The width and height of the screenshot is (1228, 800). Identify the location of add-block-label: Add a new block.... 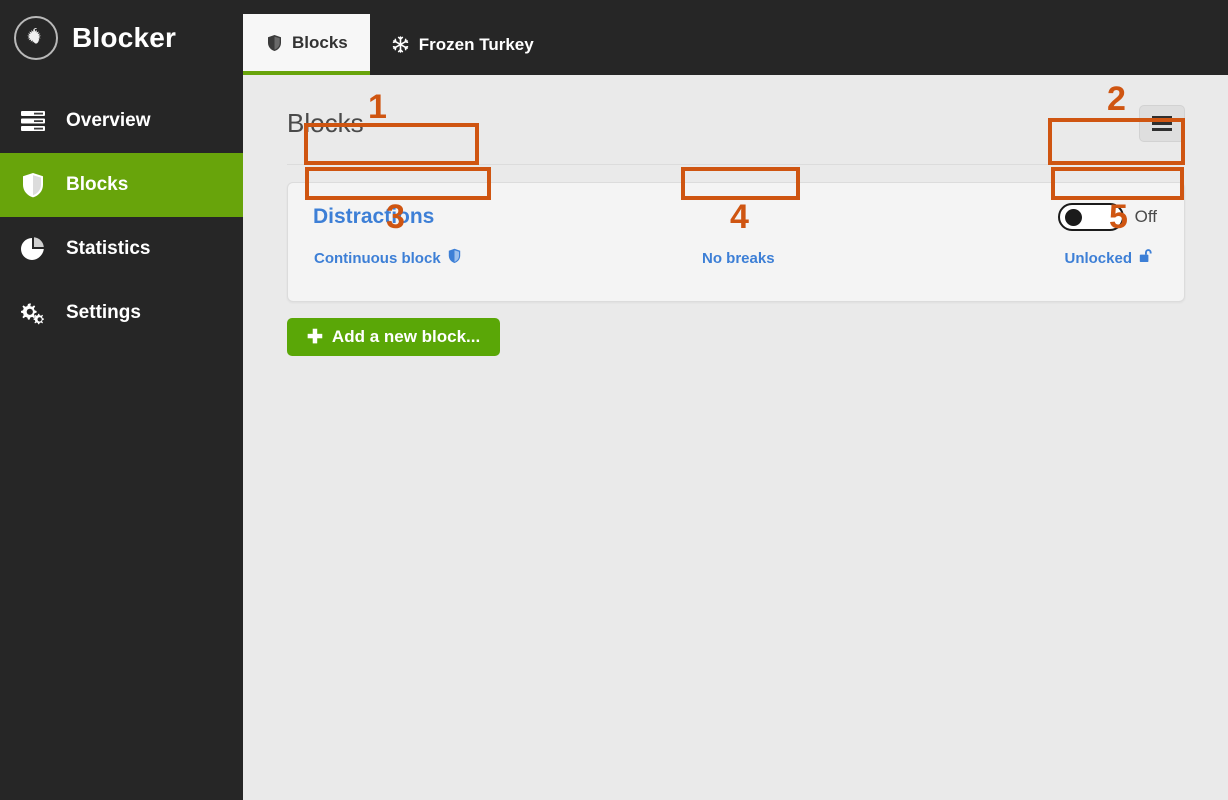
(406, 336).